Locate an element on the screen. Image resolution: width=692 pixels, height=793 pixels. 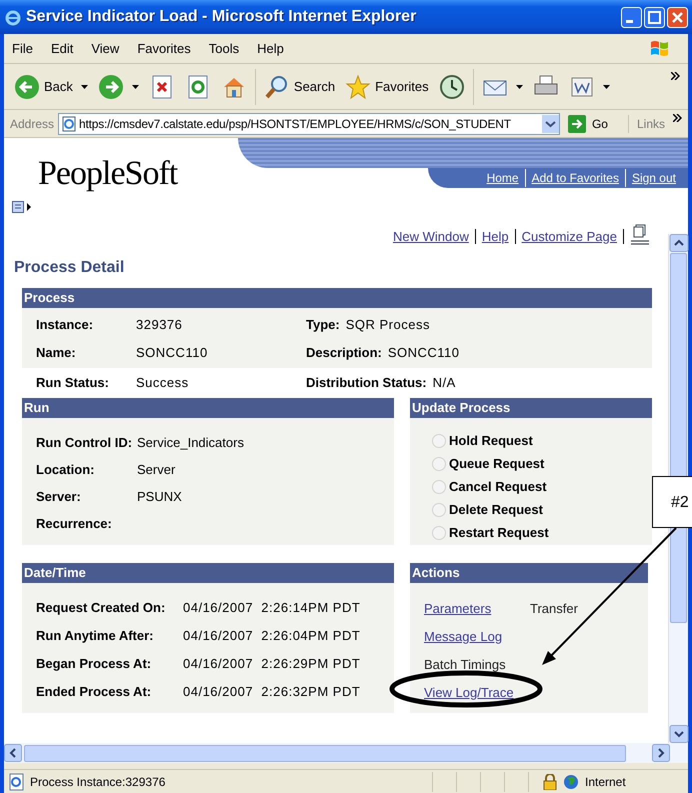
field-label: Ended Process At: is located at coordinates (94, 692).